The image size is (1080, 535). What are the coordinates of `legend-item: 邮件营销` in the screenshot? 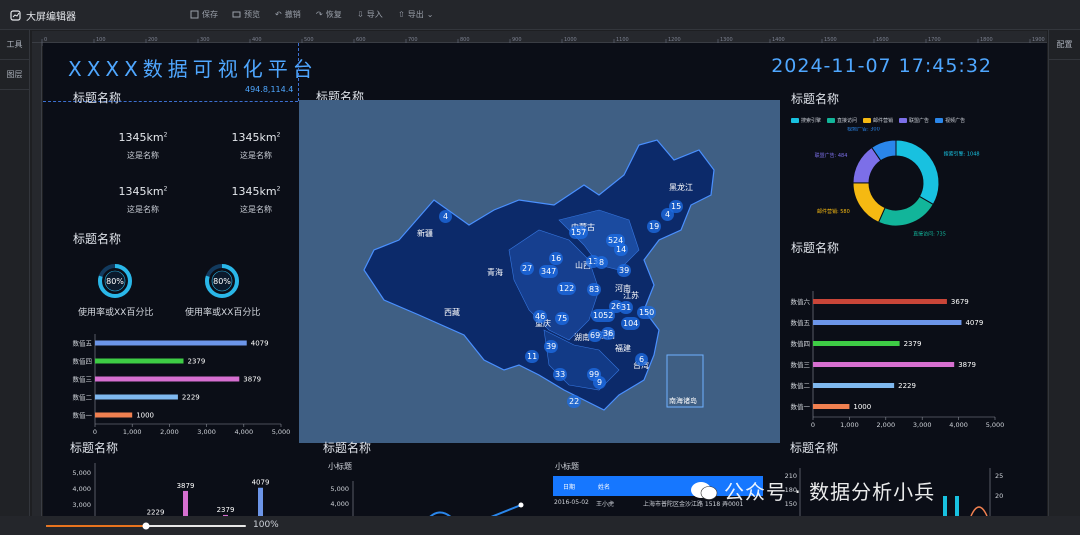 It's located at (878, 120).